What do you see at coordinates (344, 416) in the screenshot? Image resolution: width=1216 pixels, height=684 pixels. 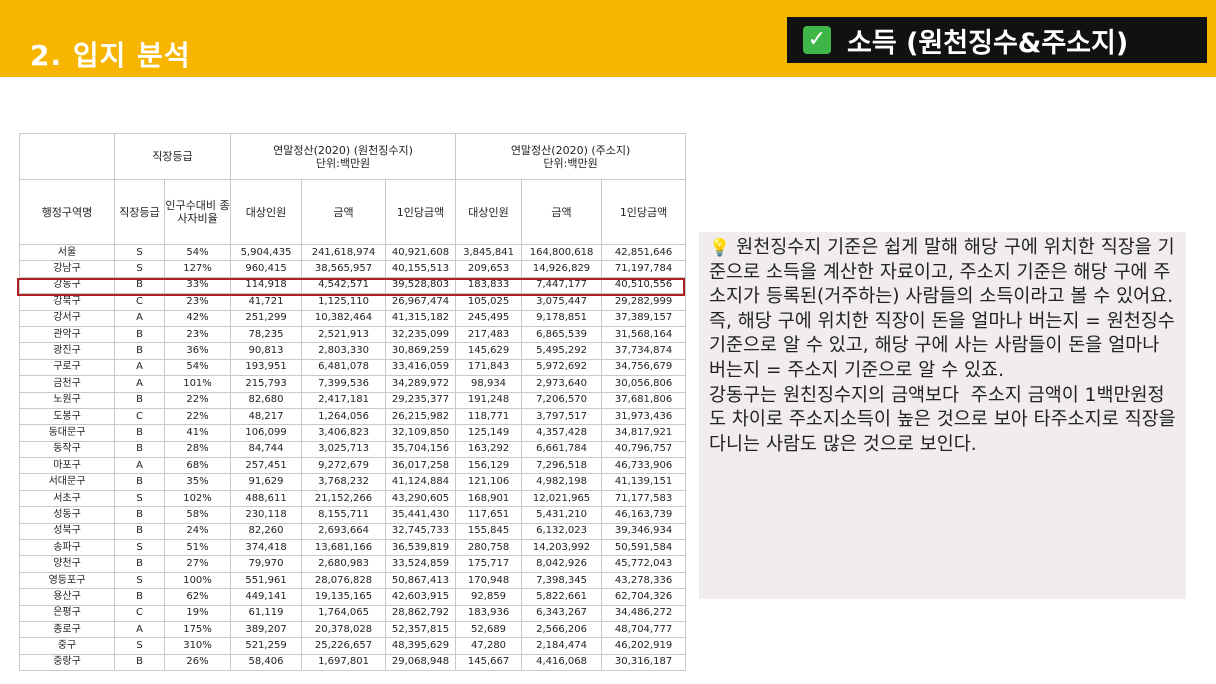 I see `table-cell: 1,264,056` at bounding box center [344, 416].